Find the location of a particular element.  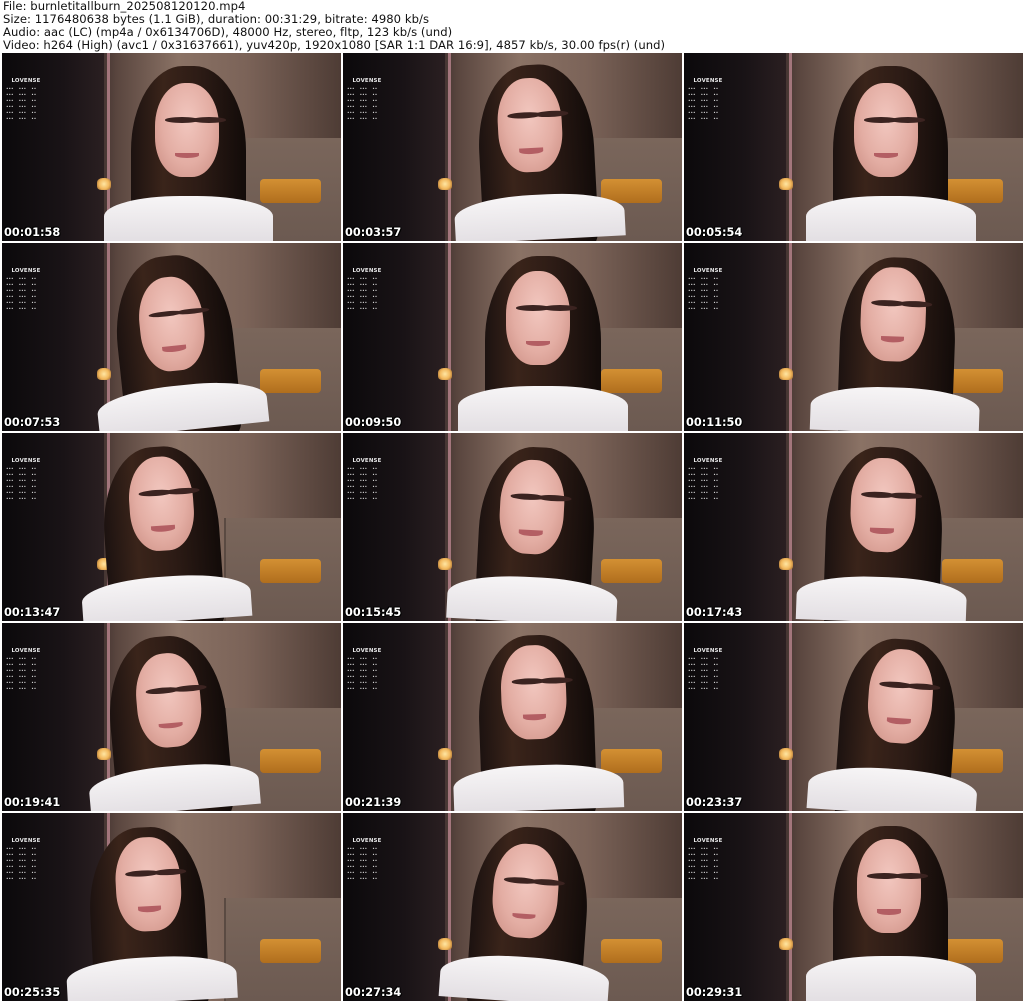

thumbnail-timestamp: 00:03:57 is located at coordinates (373, 232).